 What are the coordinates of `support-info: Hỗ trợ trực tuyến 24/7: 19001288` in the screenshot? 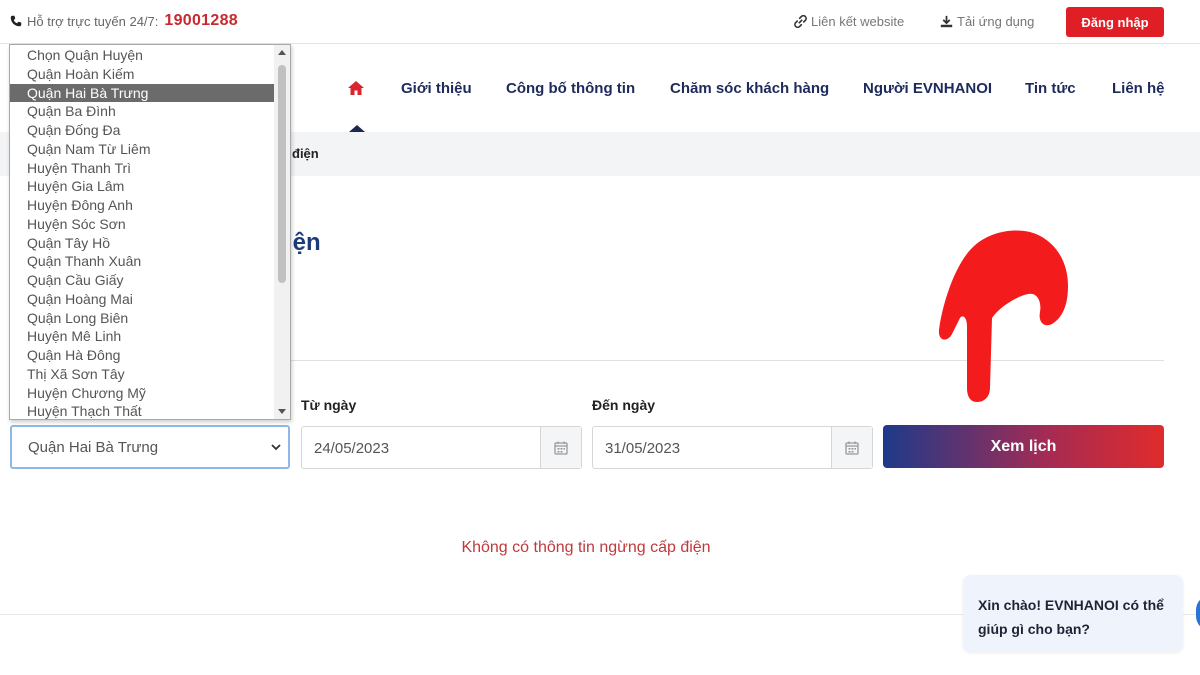 It's located at (124, 21).